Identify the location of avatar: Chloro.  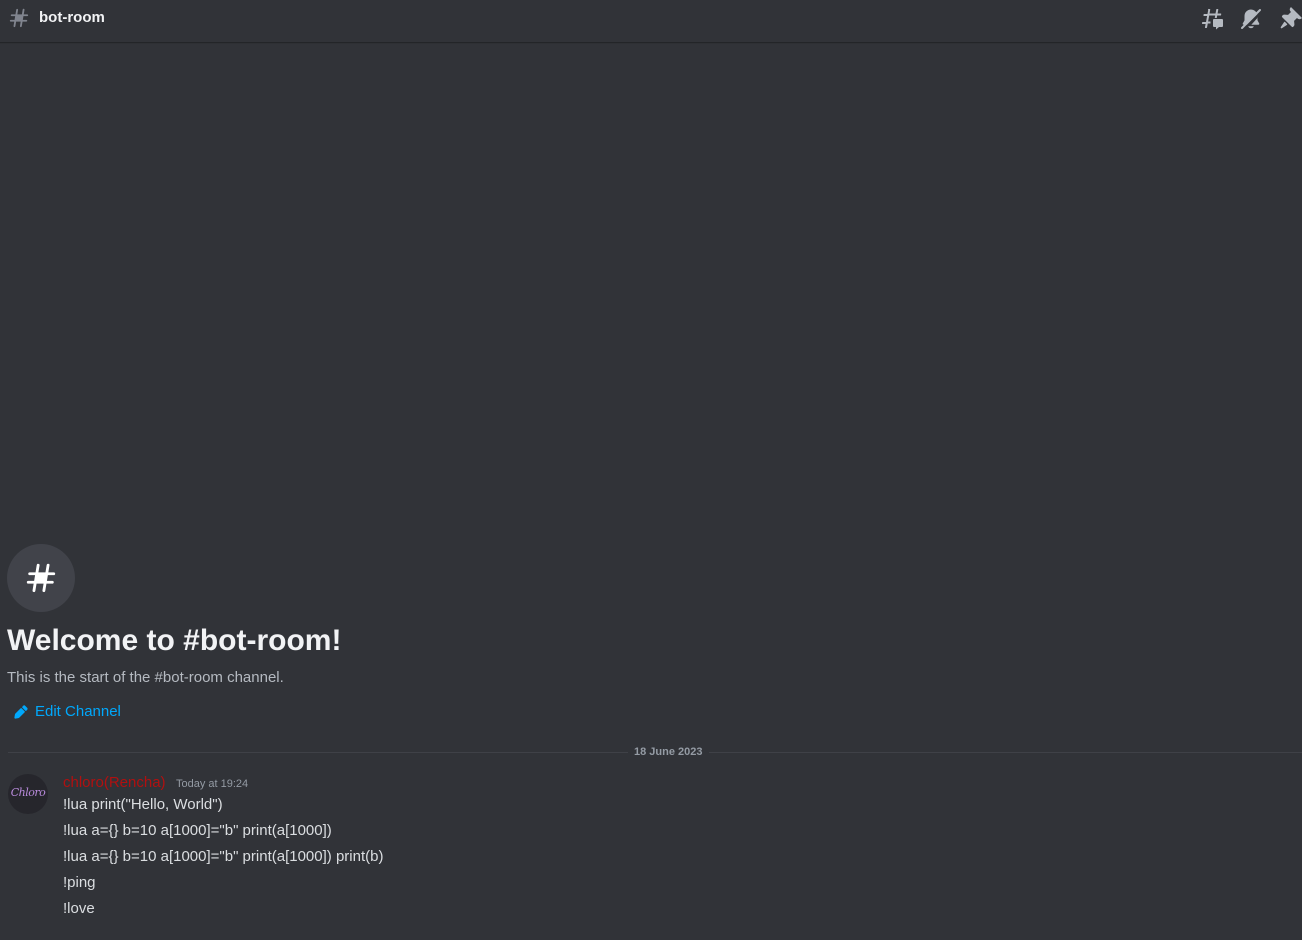
(28, 794).